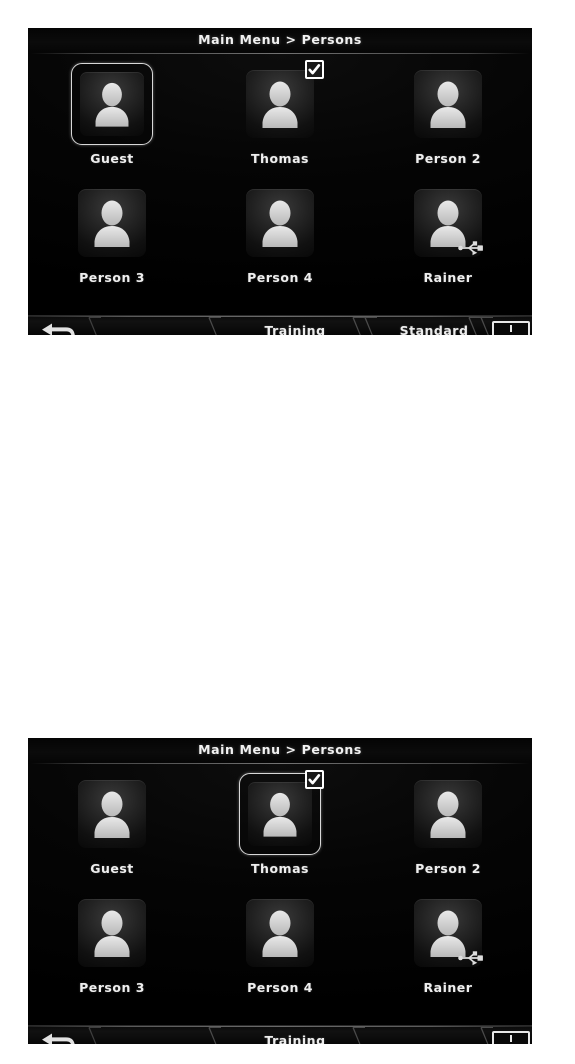 This screenshot has width=575, height=1064. I want to click on tab-standard, so click(434, 1035).